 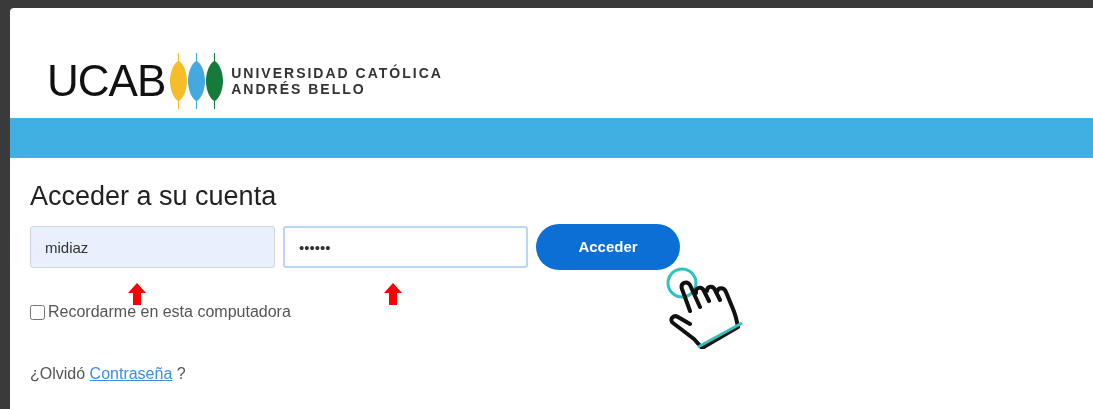 I want to click on logo-mark-icon, so click(x=196, y=81).